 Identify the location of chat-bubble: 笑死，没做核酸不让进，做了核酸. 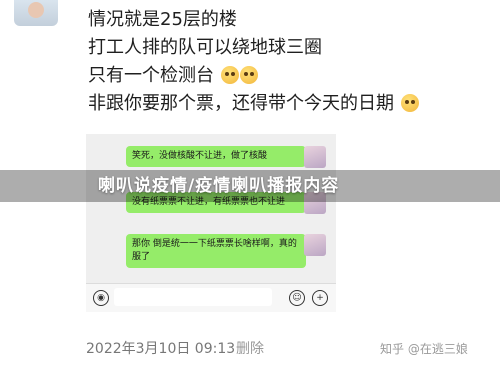
(218, 156).